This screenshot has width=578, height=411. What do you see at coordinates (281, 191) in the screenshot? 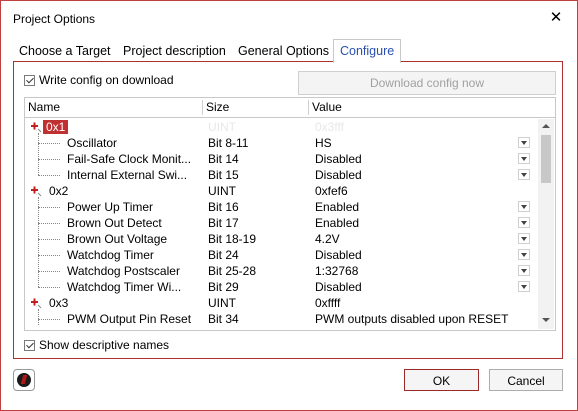
I see `group-row: 0x2 UINT 0xfef6` at bounding box center [281, 191].